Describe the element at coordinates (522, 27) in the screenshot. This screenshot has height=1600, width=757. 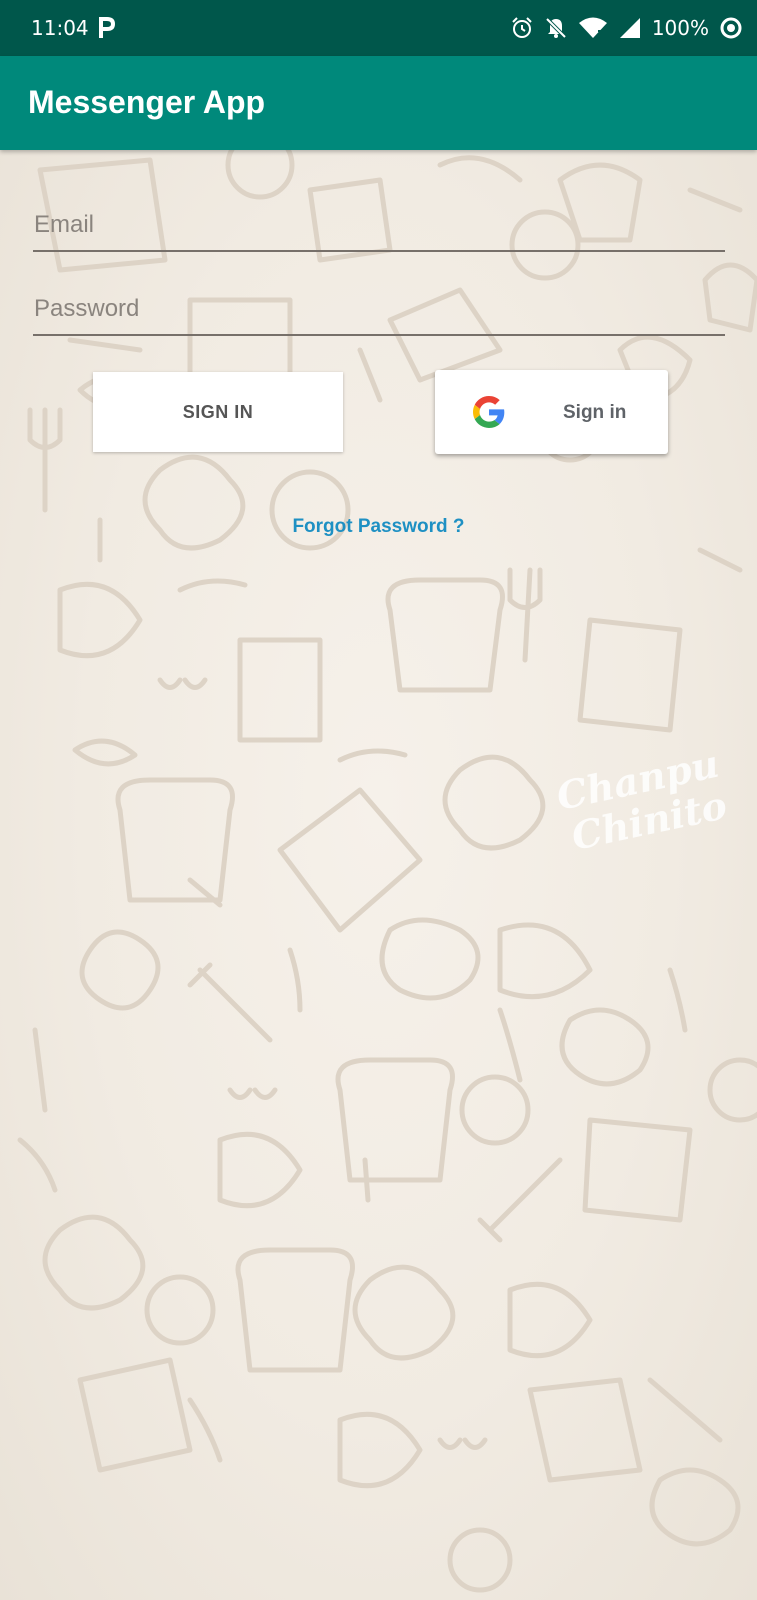
I see `alarm-icon` at that location.